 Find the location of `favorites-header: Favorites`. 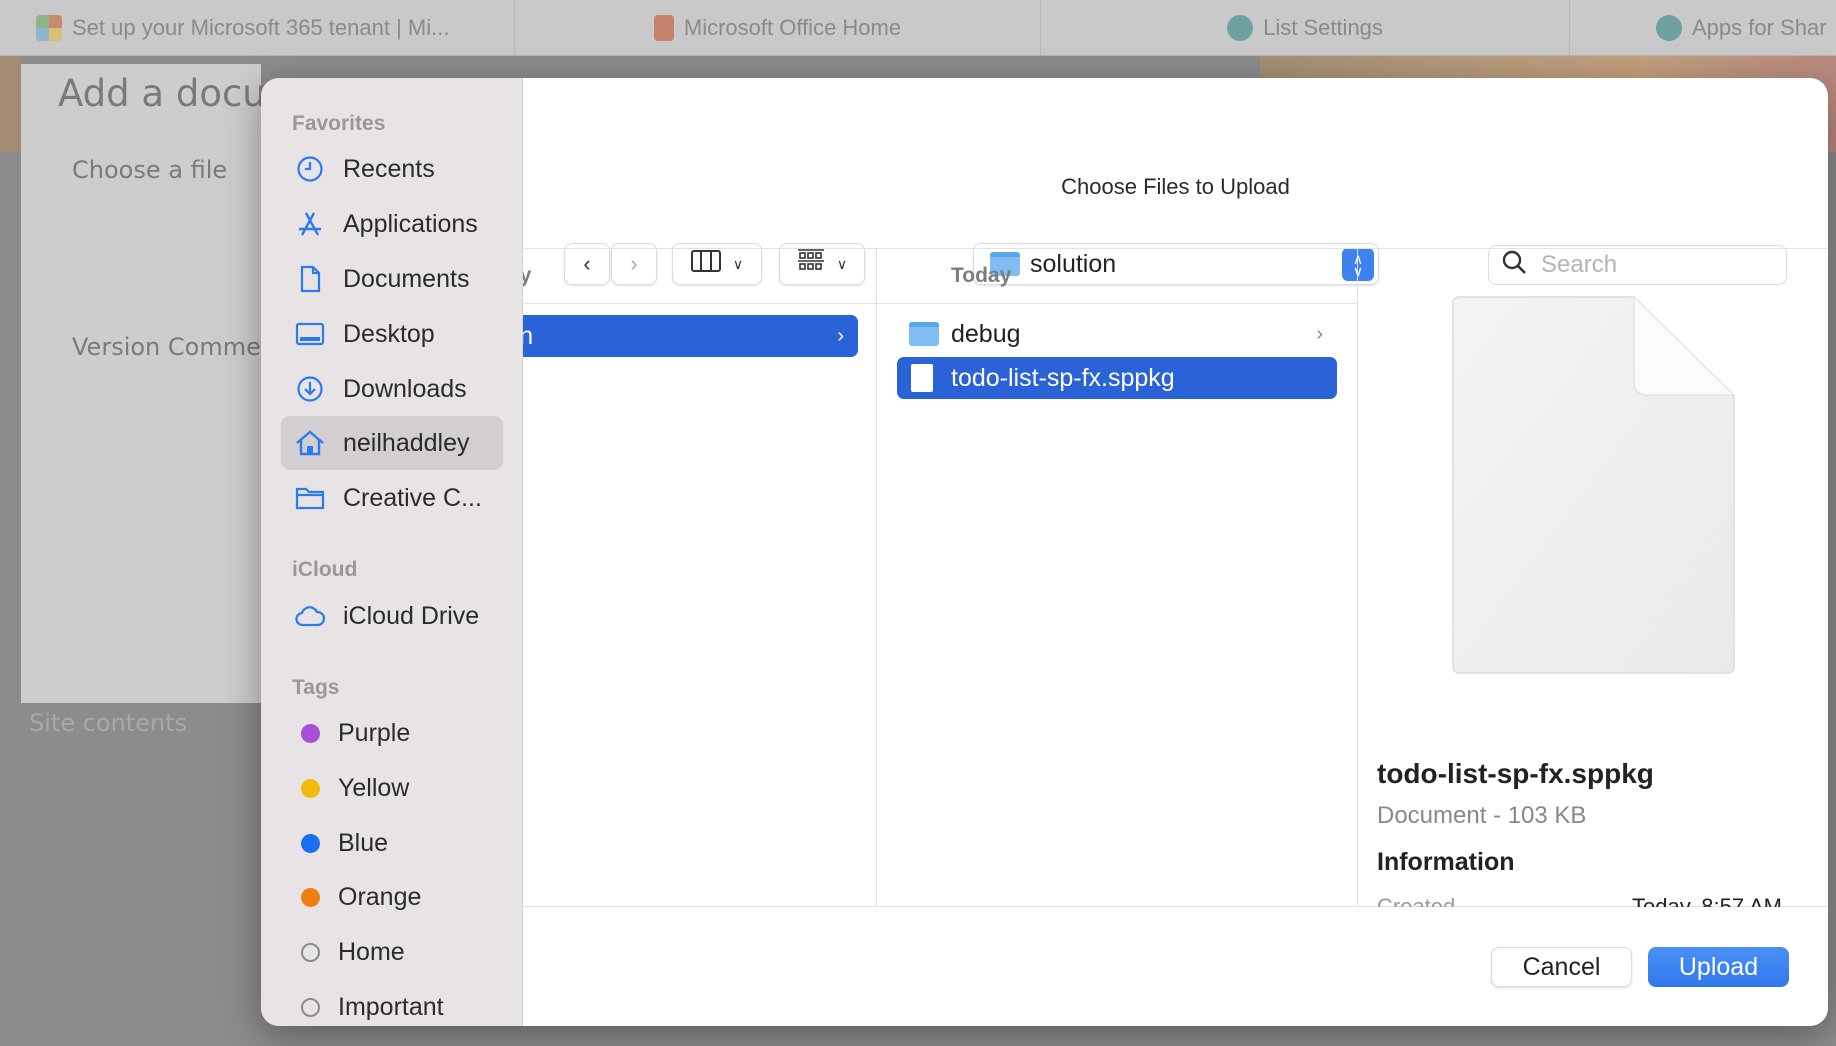

favorites-header: Favorites is located at coordinates (339, 123).